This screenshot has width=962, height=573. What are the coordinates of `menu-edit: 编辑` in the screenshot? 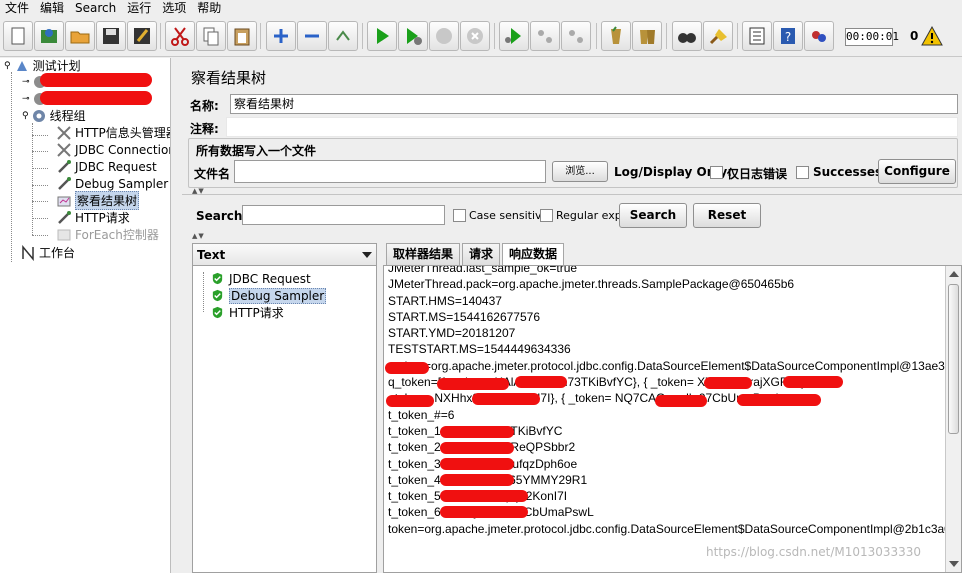 It's located at (52, 8).